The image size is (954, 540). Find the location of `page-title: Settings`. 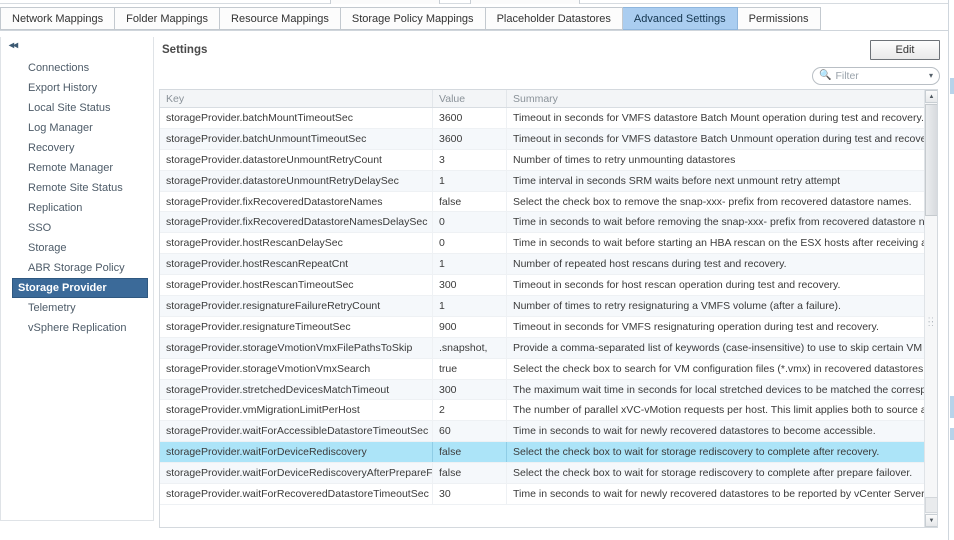

page-title: Settings is located at coordinates (185, 50).